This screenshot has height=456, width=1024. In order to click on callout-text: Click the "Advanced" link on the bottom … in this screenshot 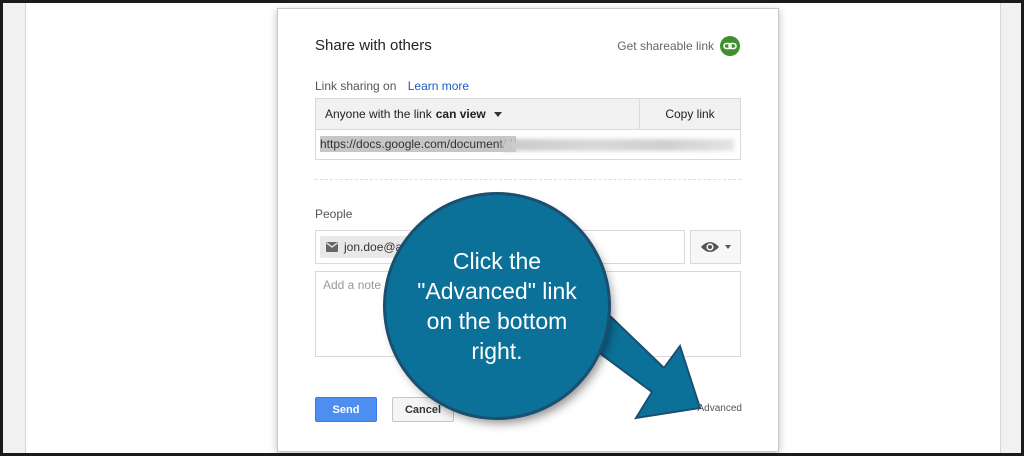, I will do `click(497, 306)`.